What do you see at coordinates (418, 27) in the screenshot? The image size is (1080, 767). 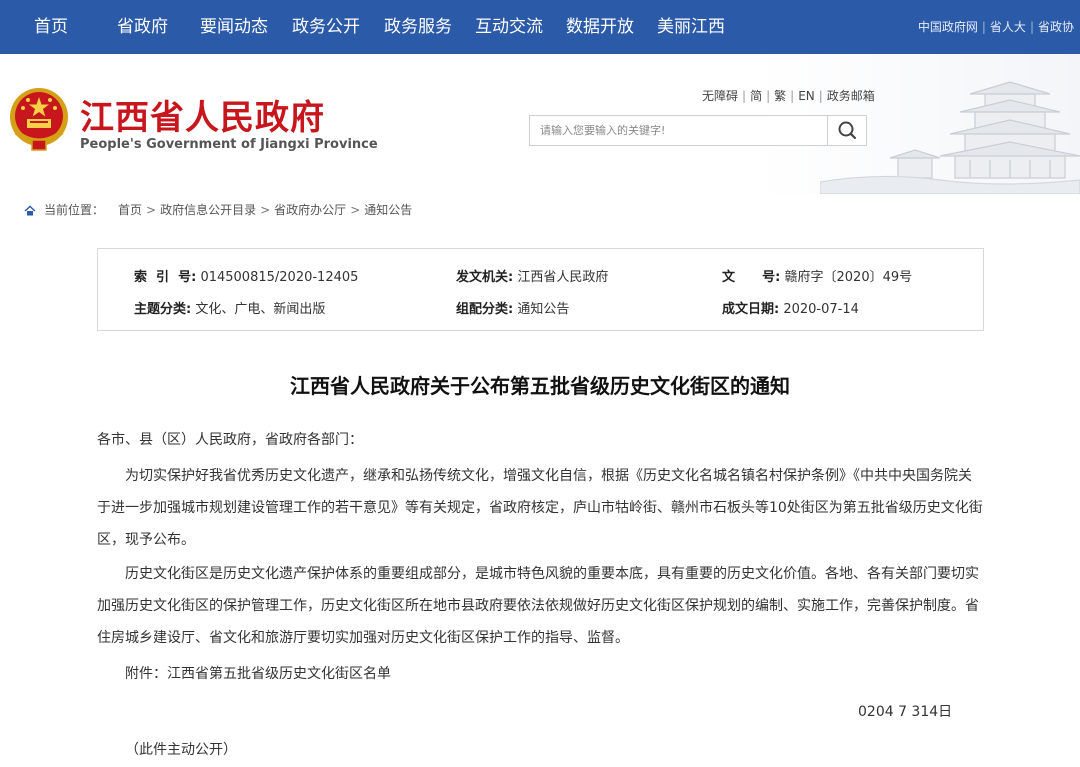 I see `nav-gov-services: 政务服务` at bounding box center [418, 27].